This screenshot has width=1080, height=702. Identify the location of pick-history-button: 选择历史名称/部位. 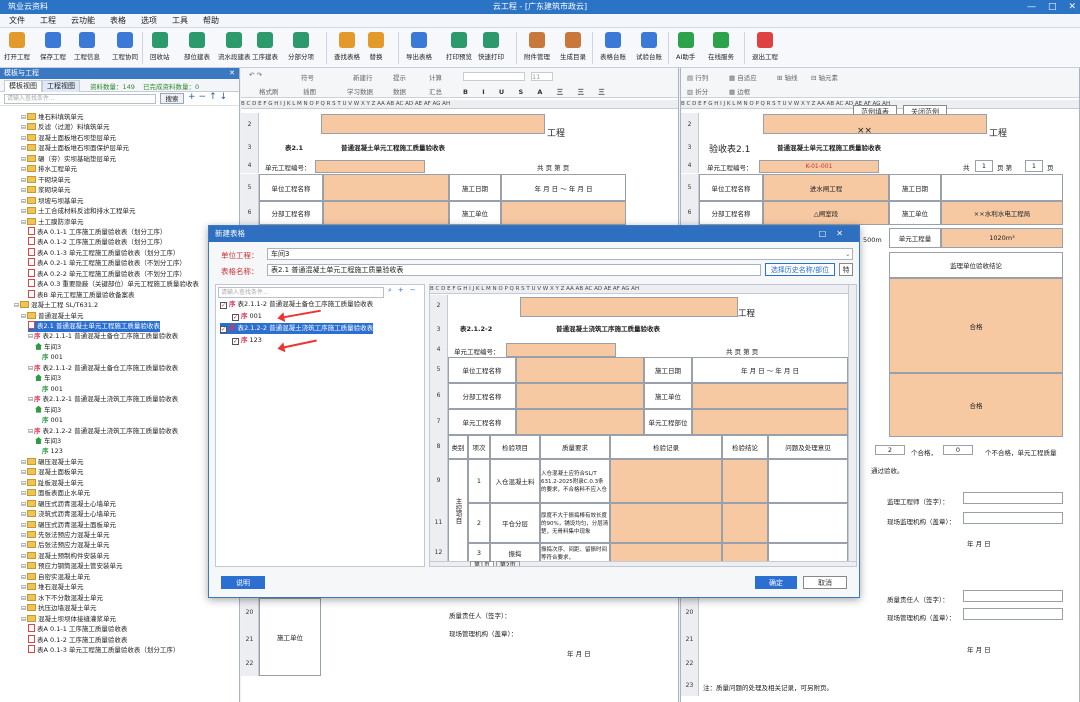
(800, 269).